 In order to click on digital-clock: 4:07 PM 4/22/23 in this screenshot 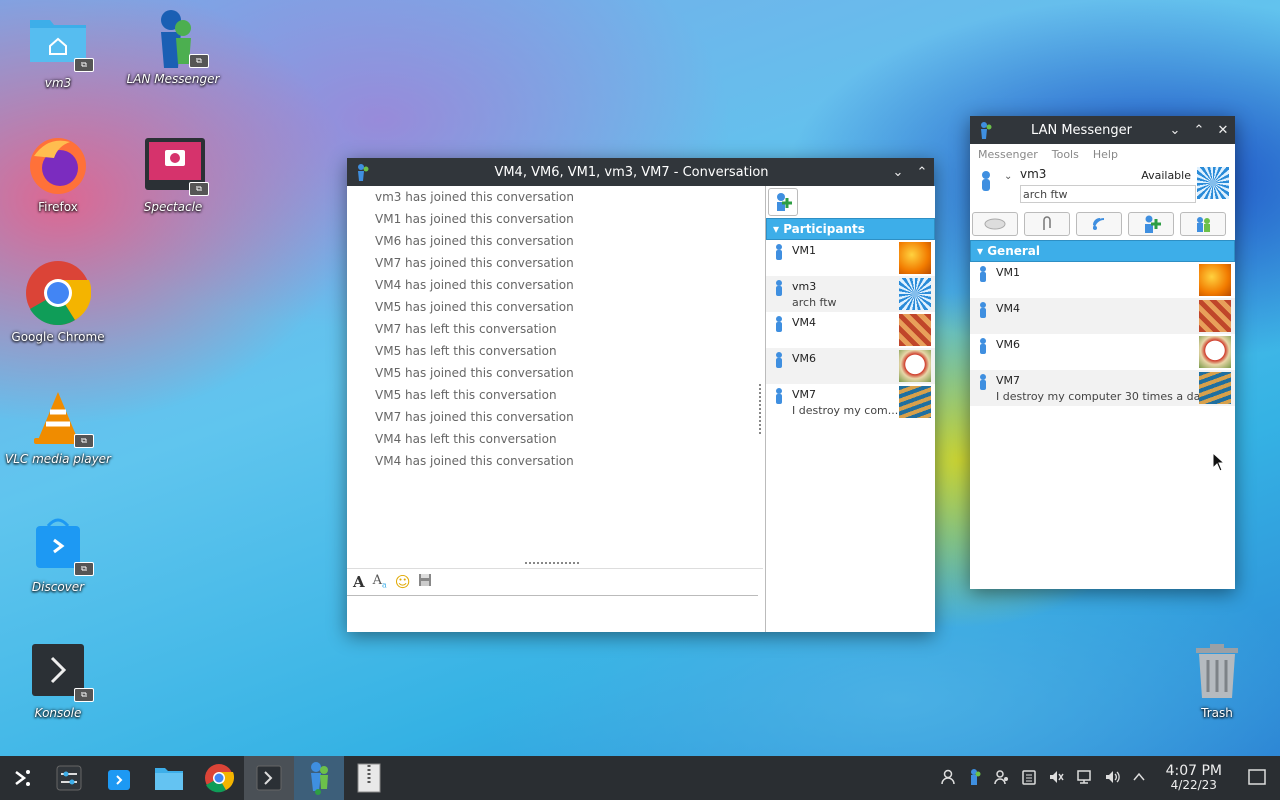, I will do `click(1194, 778)`.